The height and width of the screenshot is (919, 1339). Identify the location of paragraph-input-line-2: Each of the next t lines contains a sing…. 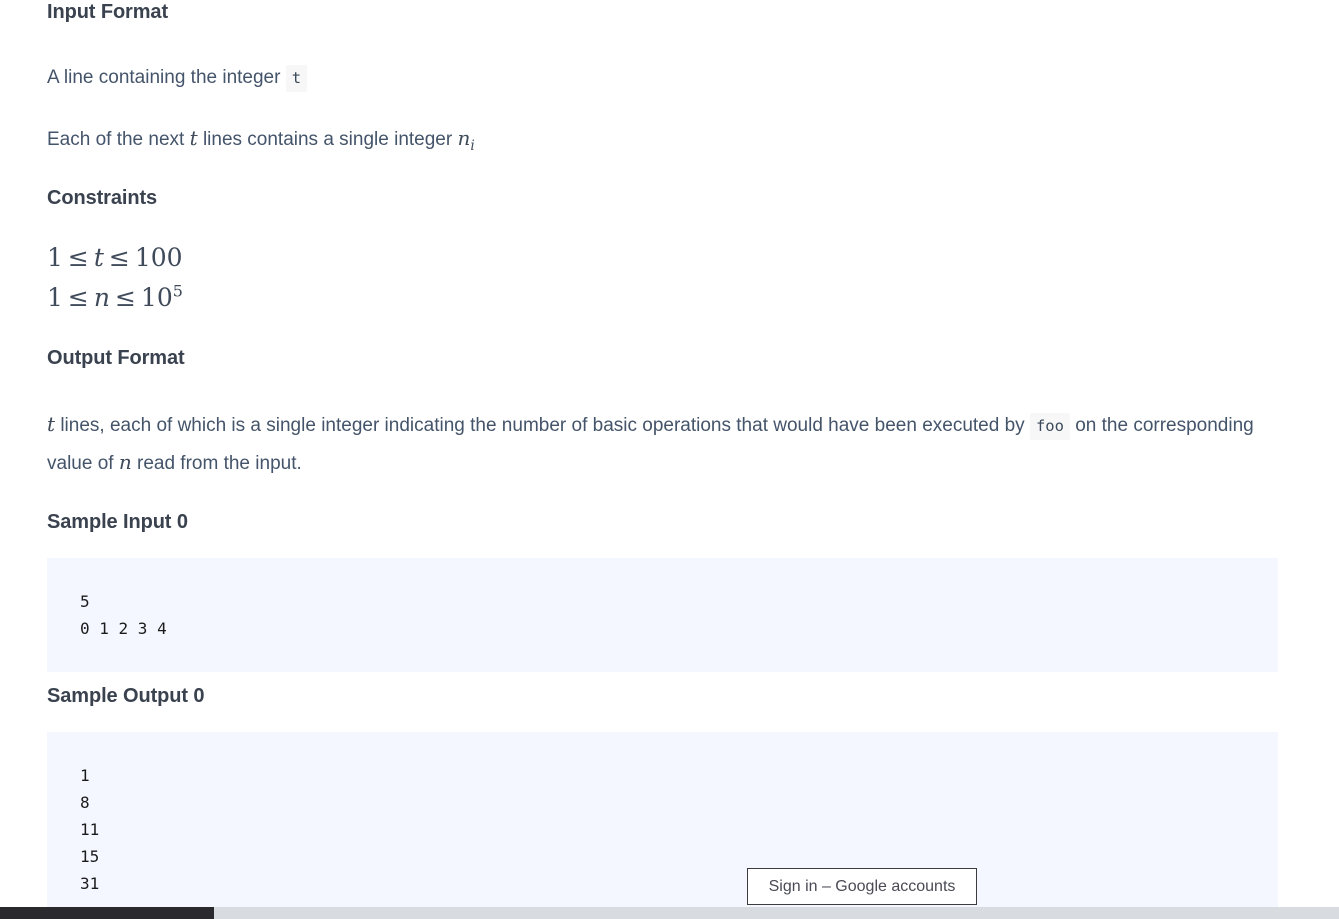
(663, 139).